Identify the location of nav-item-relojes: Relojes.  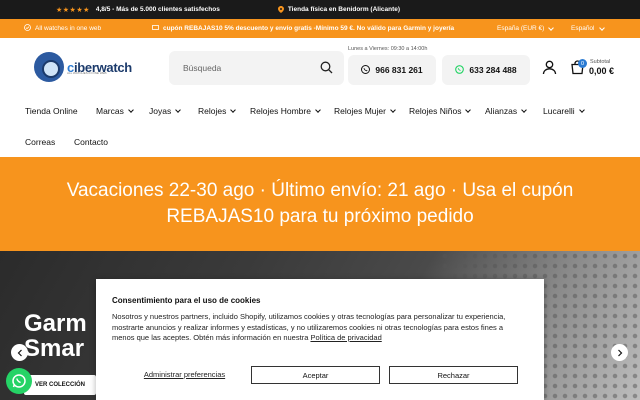
(217, 111).